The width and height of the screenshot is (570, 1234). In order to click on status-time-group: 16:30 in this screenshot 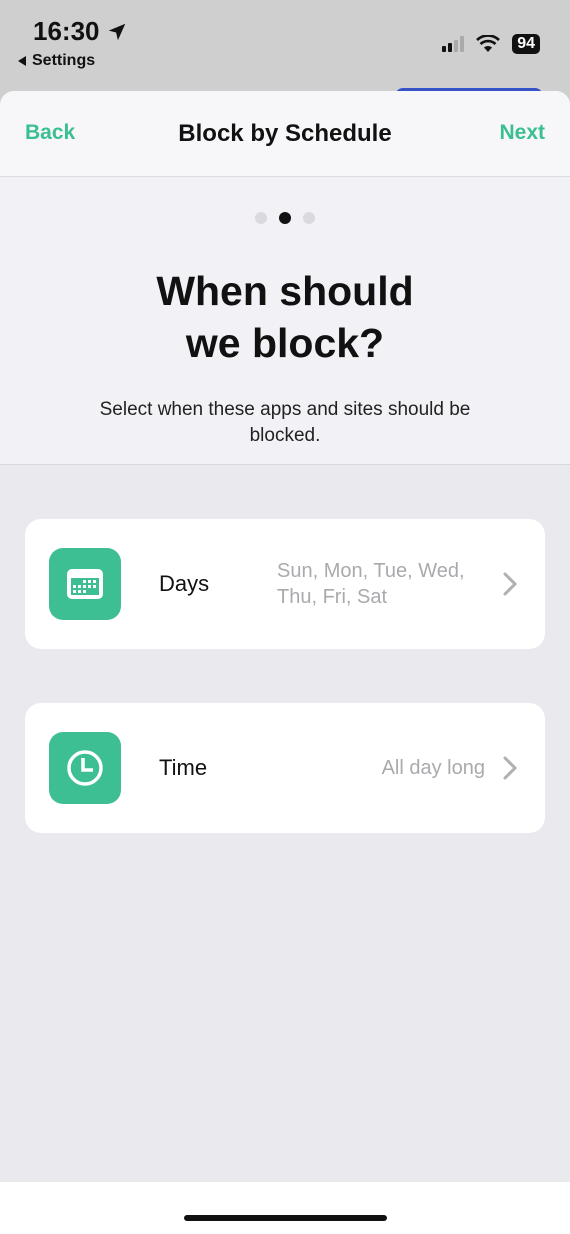, I will do `click(80, 31)`.